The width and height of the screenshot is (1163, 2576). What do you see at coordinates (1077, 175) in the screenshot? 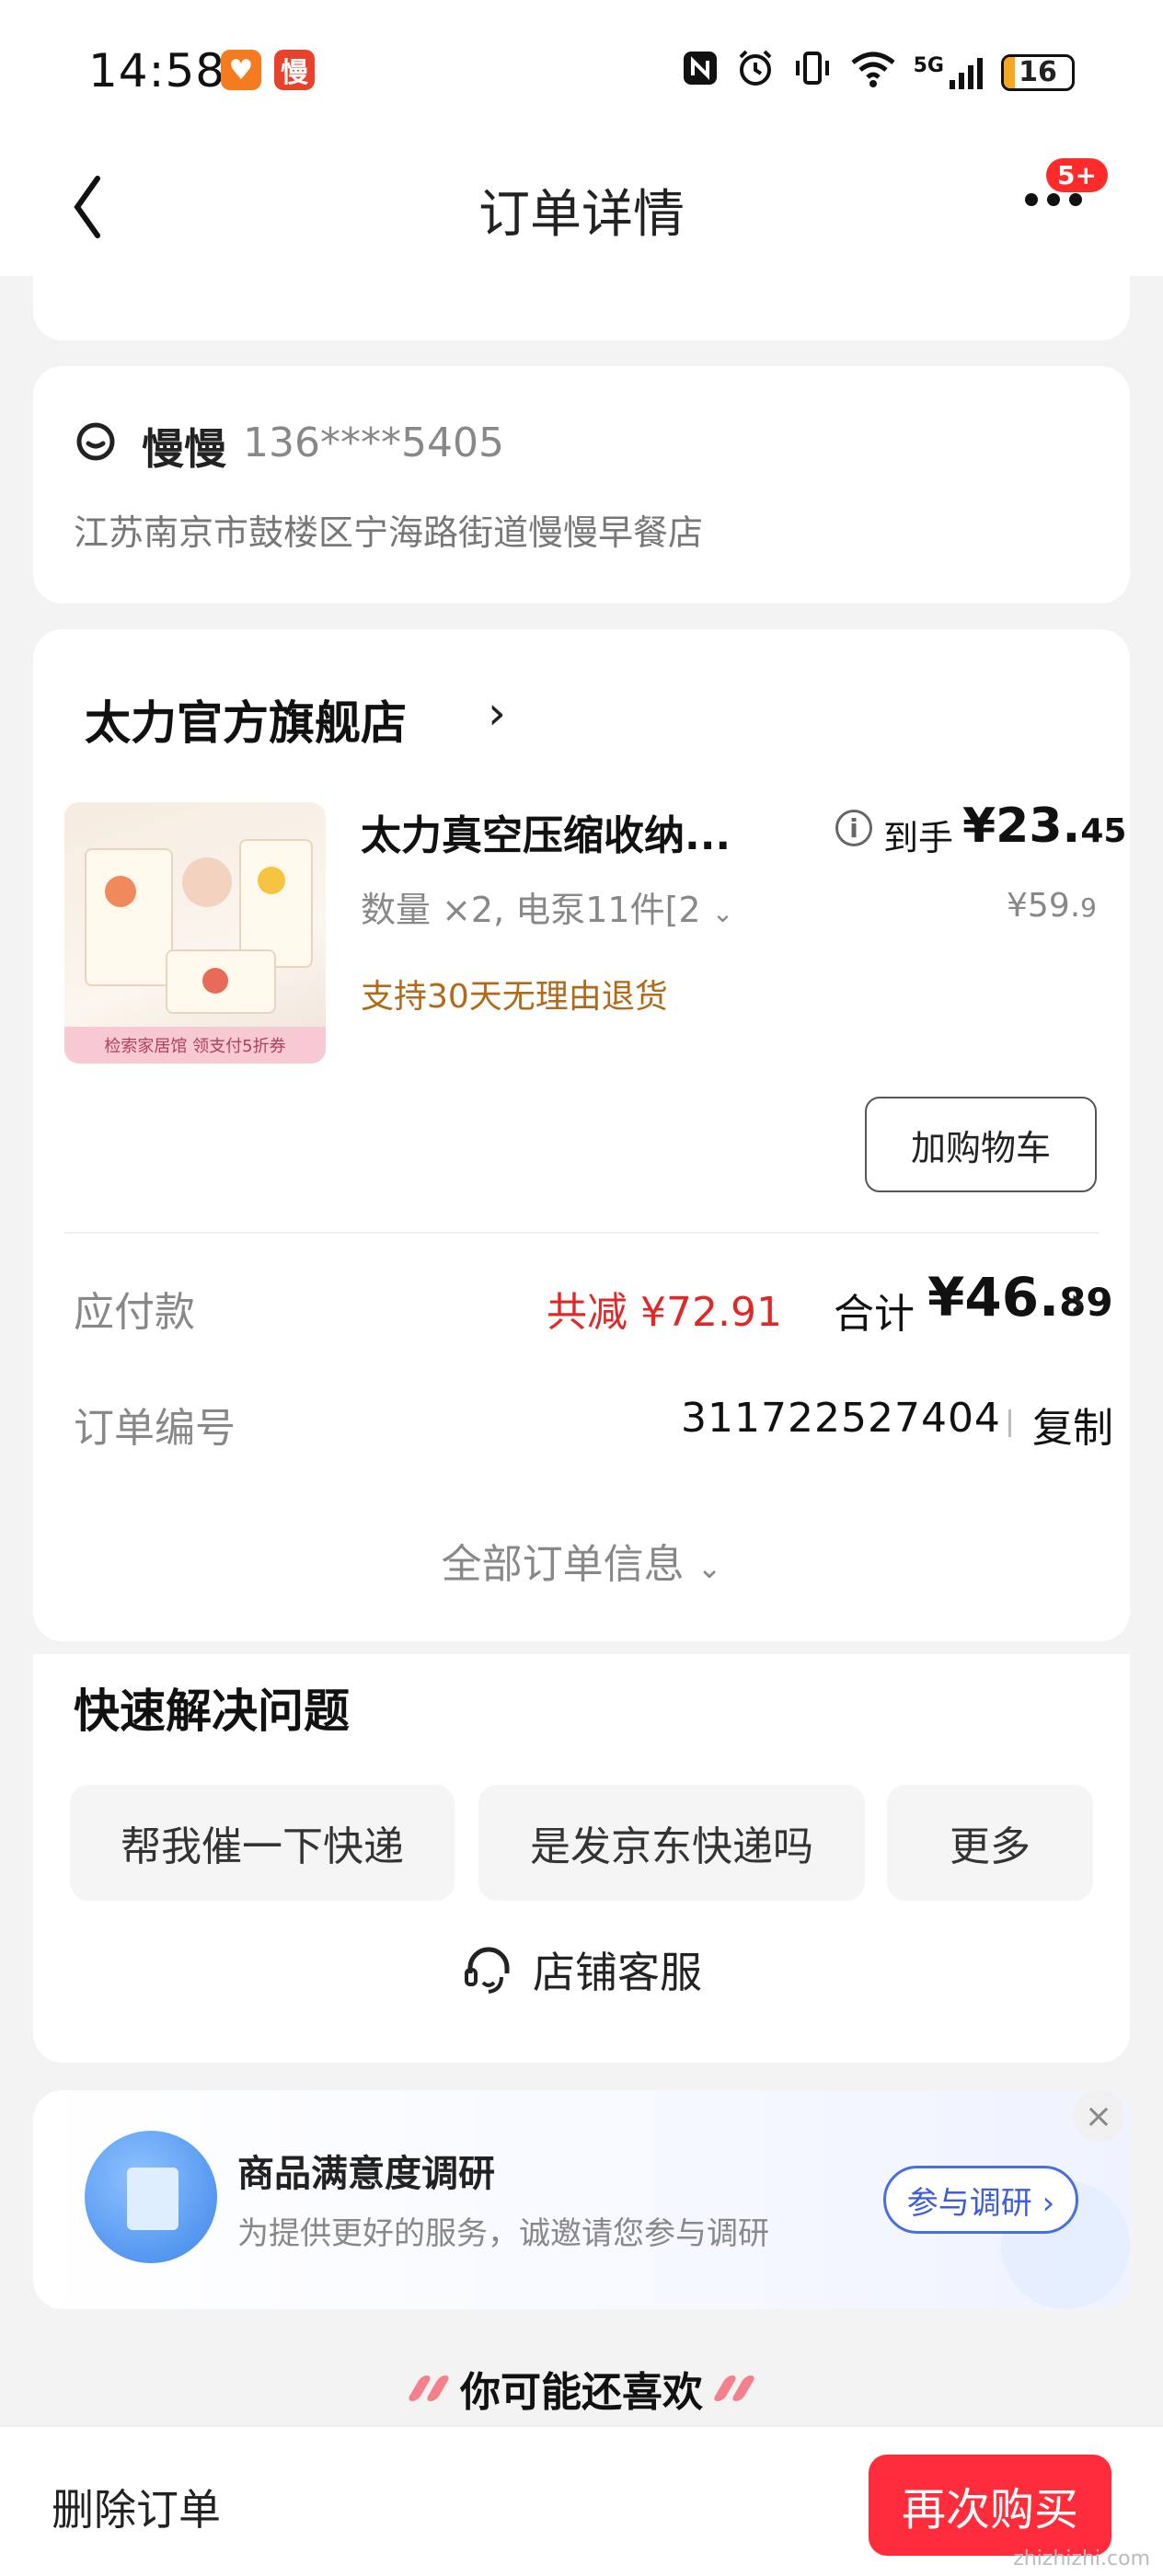
I see `notification-badge: 5+` at bounding box center [1077, 175].